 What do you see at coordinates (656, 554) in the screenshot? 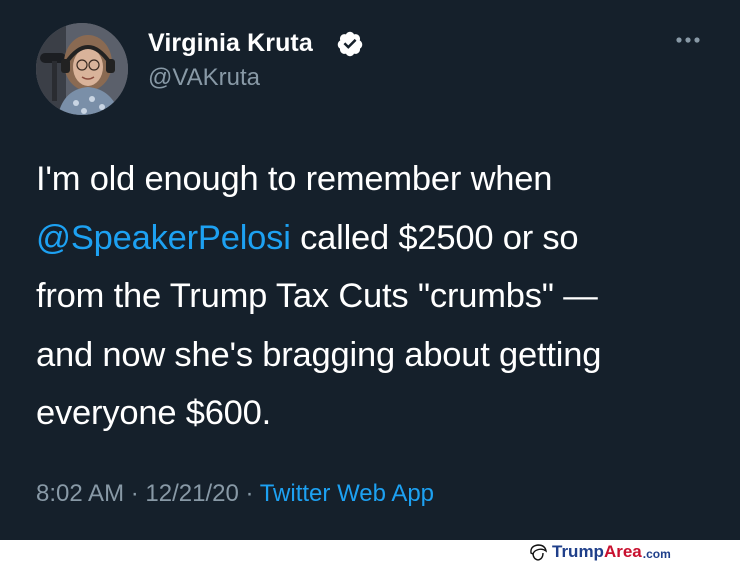
I see `watermark-text-domain: .com` at bounding box center [656, 554].